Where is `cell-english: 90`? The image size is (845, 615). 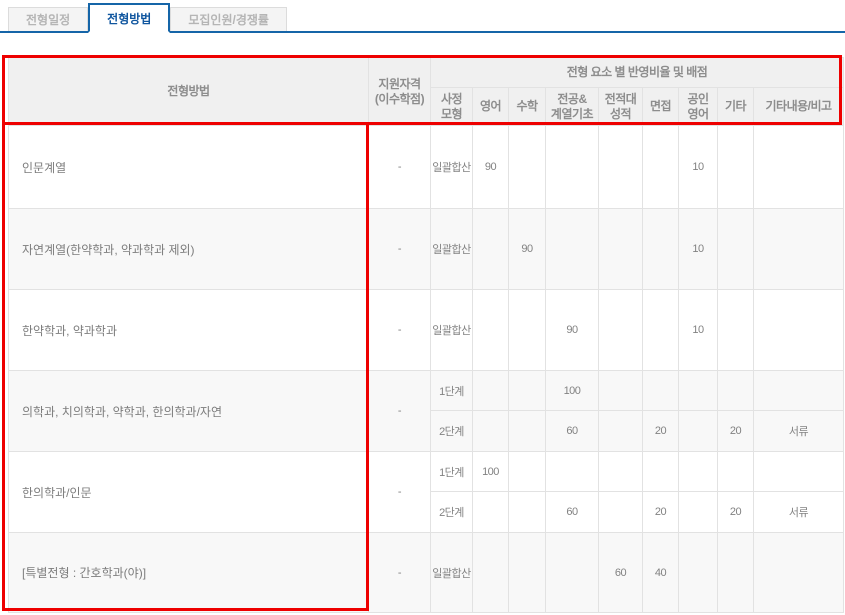 cell-english: 90 is located at coordinates (490, 167).